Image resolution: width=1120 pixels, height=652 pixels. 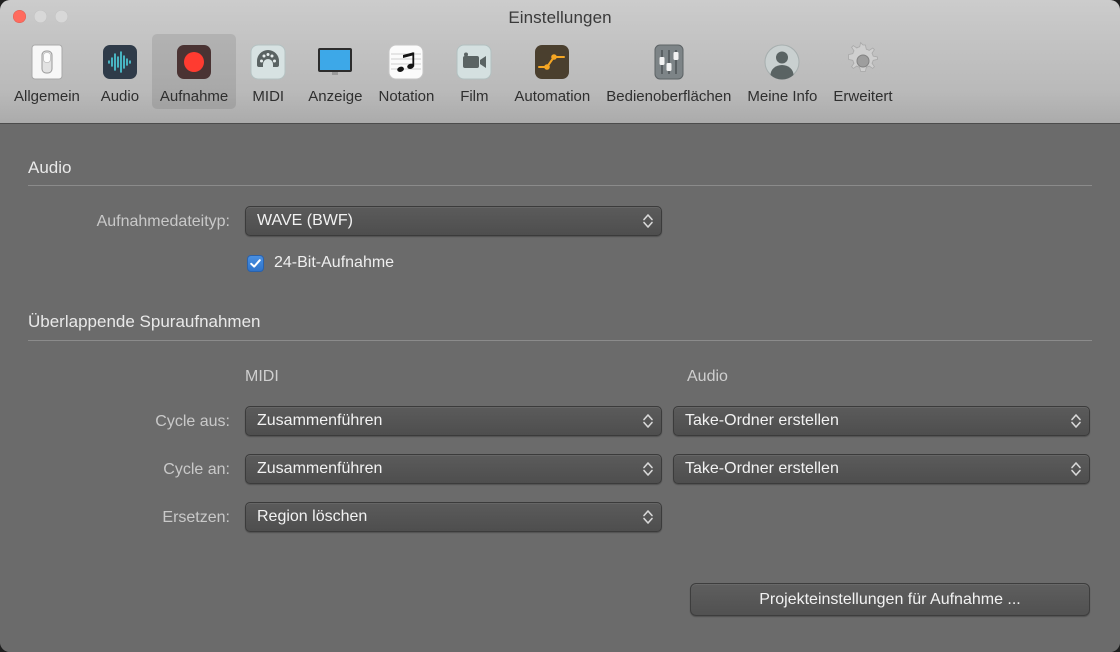 I want to click on cycle-an-midi-value: Zusammenführen, so click(x=320, y=468).